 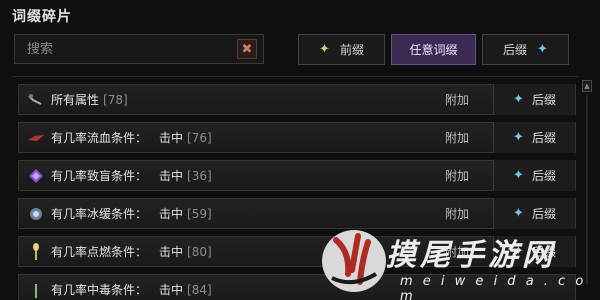 What do you see at coordinates (75, 100) in the screenshot?
I see `affix-name: 所有属性` at bounding box center [75, 100].